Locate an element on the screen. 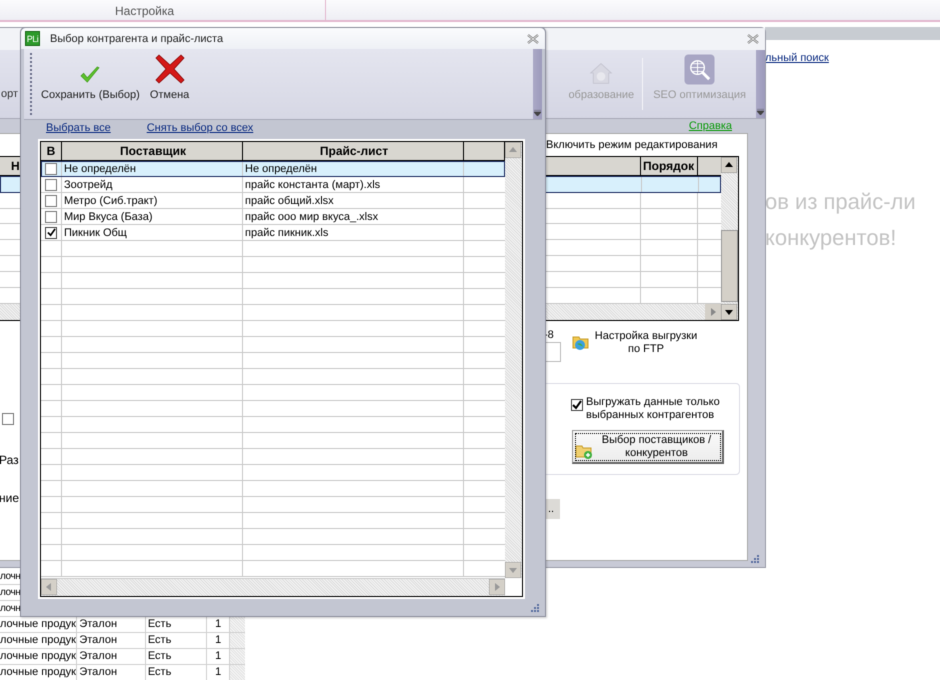  globe-search-icon is located at coordinates (700, 69).